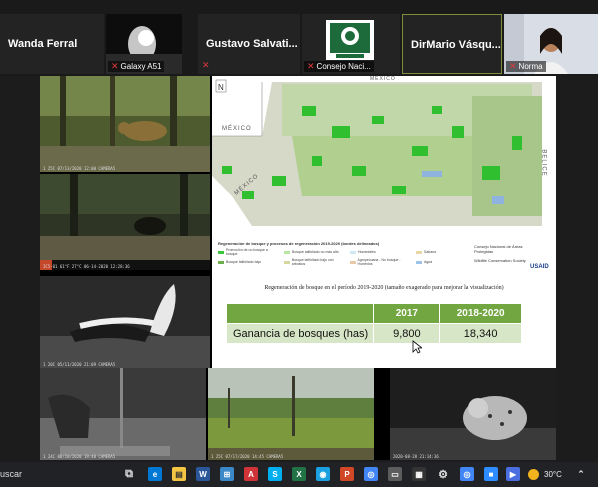 The width and height of the screenshot is (598, 487). I want to click on legend-item: Bosque latifoliado no más alto, so click(315, 252).